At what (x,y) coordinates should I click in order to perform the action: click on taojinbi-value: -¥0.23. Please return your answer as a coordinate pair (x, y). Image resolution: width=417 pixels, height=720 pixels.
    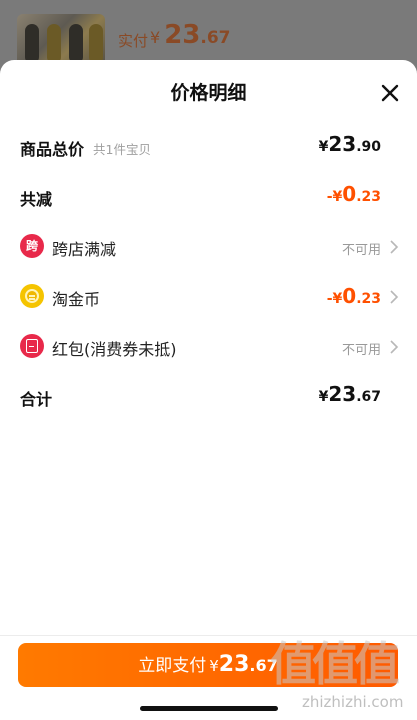
    Looking at the image, I should click on (354, 296).